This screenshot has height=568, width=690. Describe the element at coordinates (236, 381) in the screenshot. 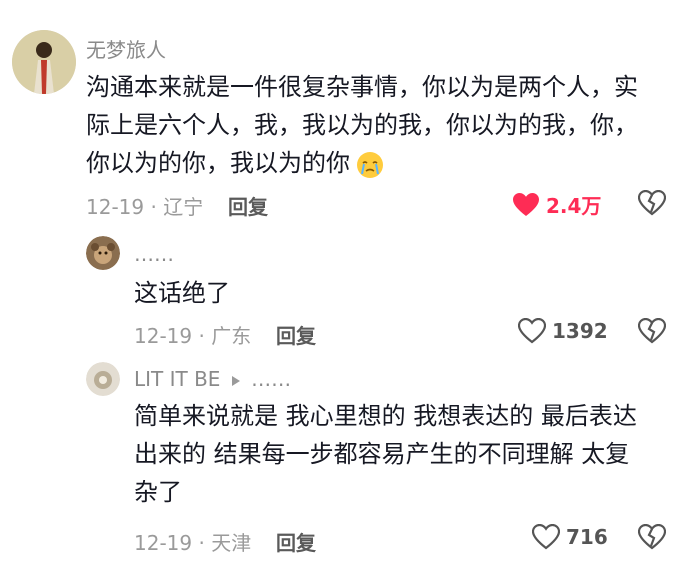

I see `reply-arrow-icon` at that location.